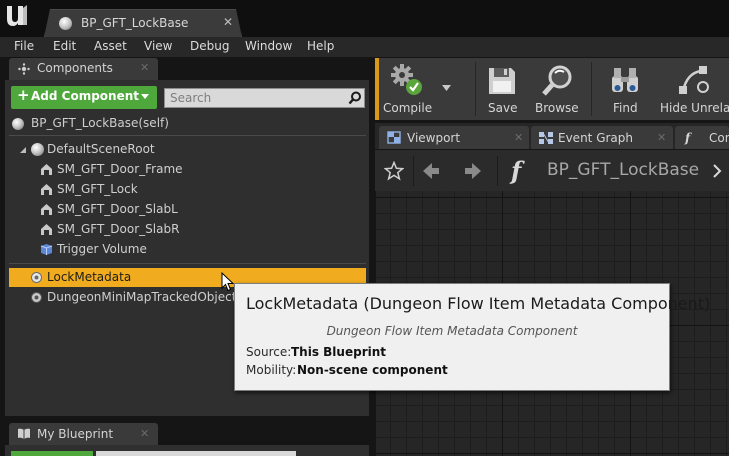 The width and height of the screenshot is (729, 456). What do you see at coordinates (187, 149) in the screenshot?
I see `tree-item-default-scene-root: DefaultSceneRoot` at bounding box center [187, 149].